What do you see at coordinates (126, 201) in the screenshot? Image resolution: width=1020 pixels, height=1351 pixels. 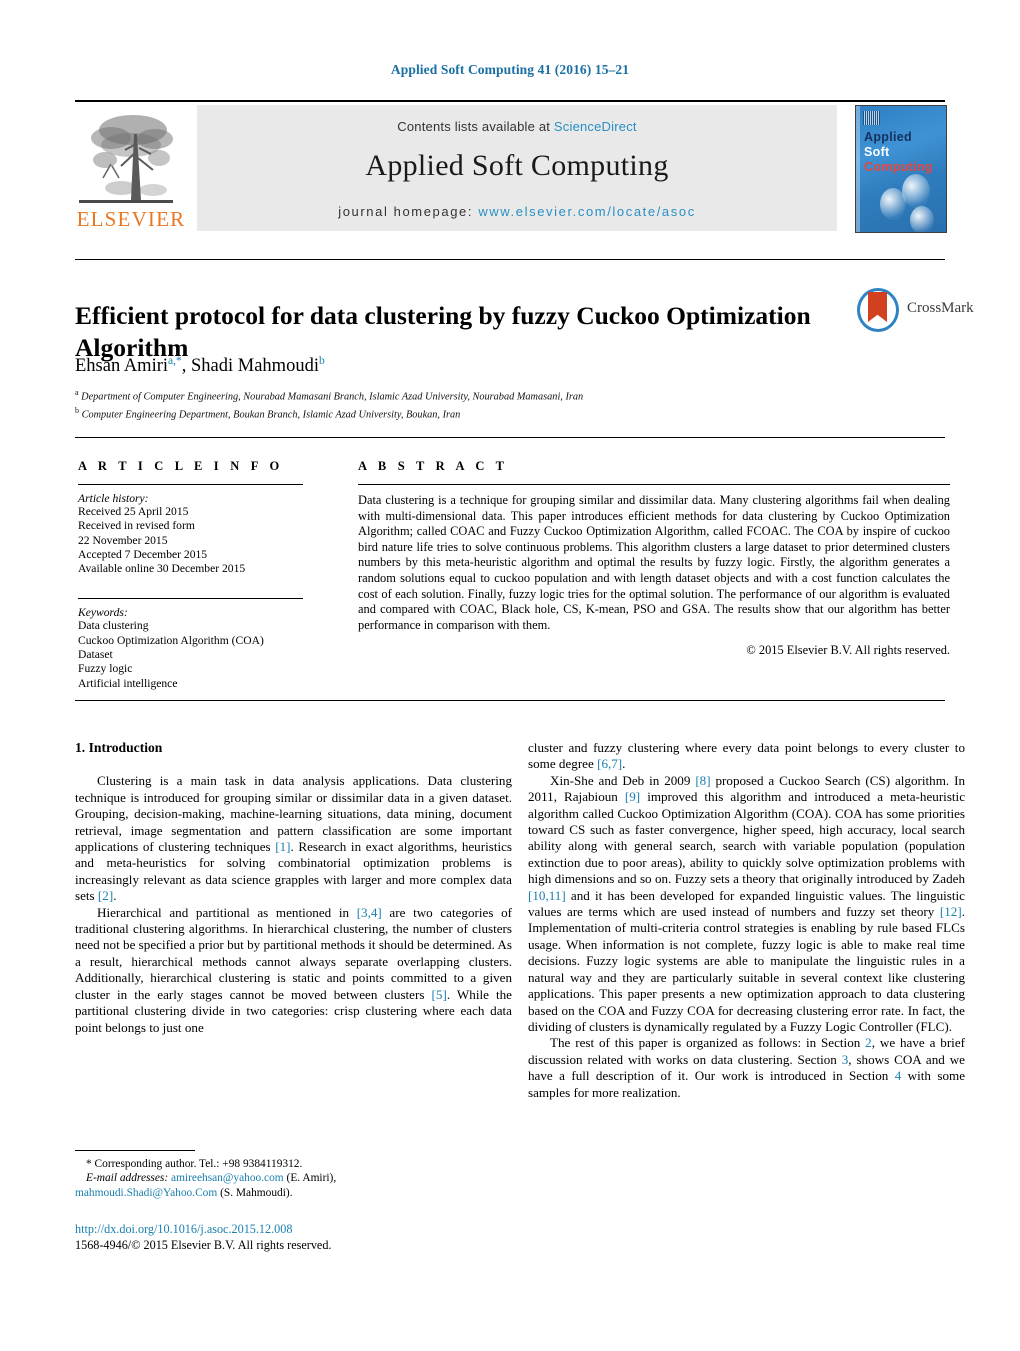 I see `tree-ground-line` at bounding box center [126, 201].